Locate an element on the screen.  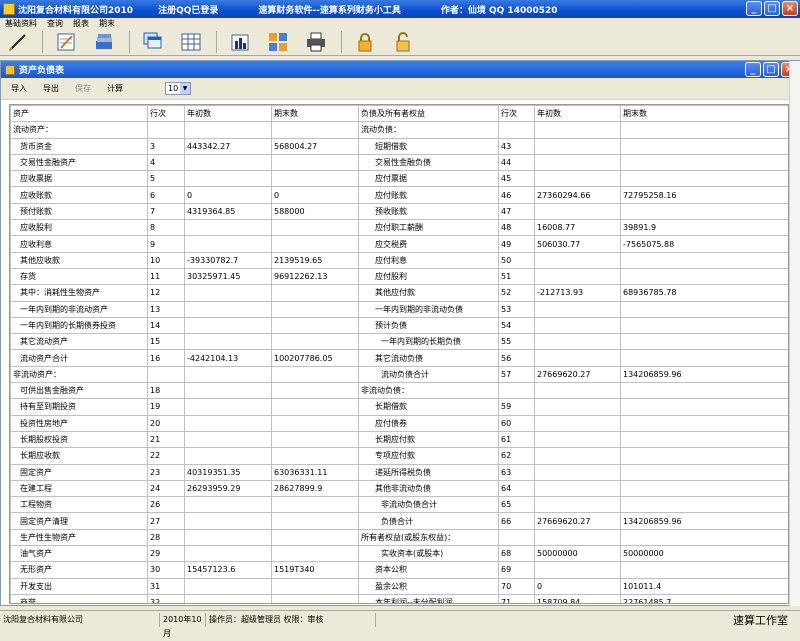
table-cell: 54 is located at coordinates (516, 325).